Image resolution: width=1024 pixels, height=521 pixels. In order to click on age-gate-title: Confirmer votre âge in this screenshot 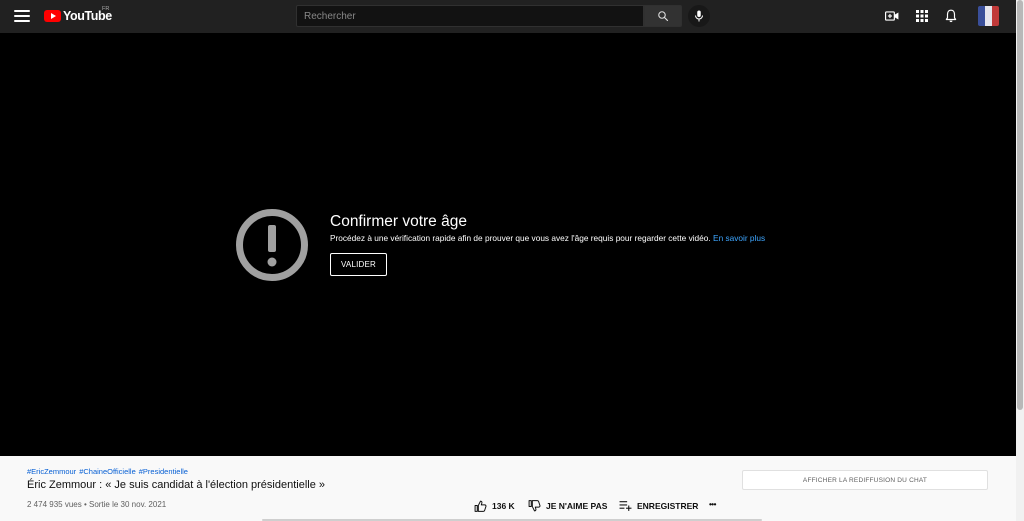, I will do `click(398, 221)`.